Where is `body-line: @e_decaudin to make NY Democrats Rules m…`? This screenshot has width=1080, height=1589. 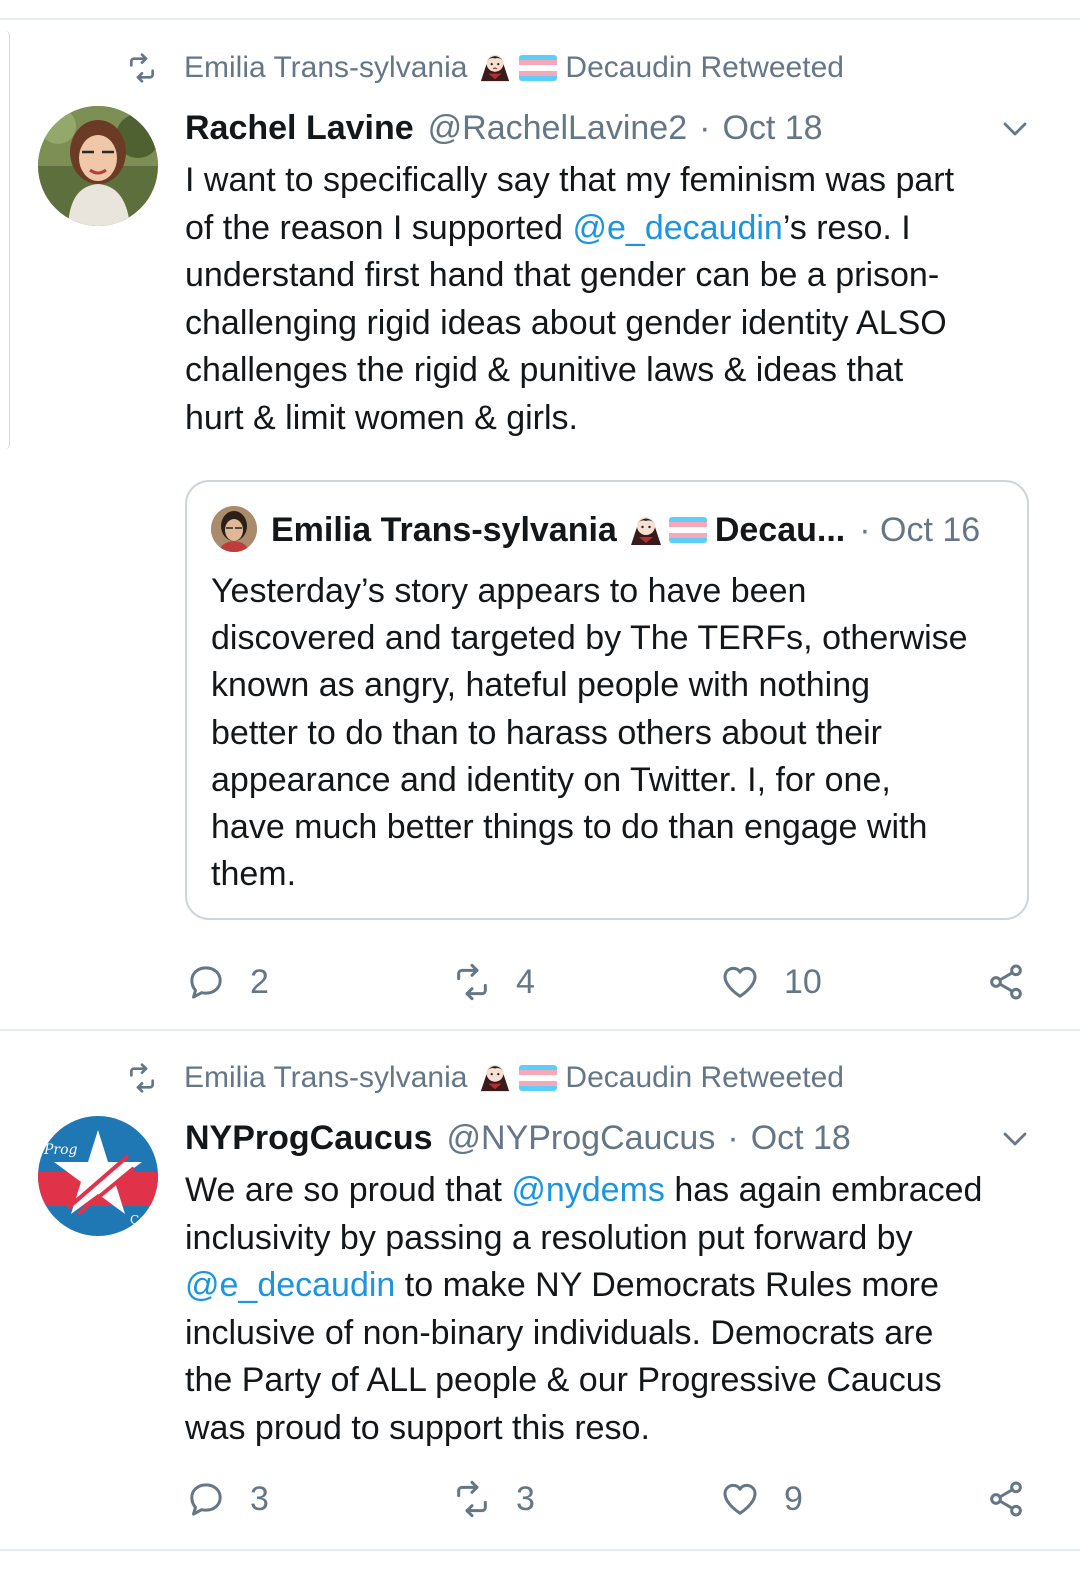
body-line: @e_decaudin to make NY Democrats Rules m… is located at coordinates (610, 1286).